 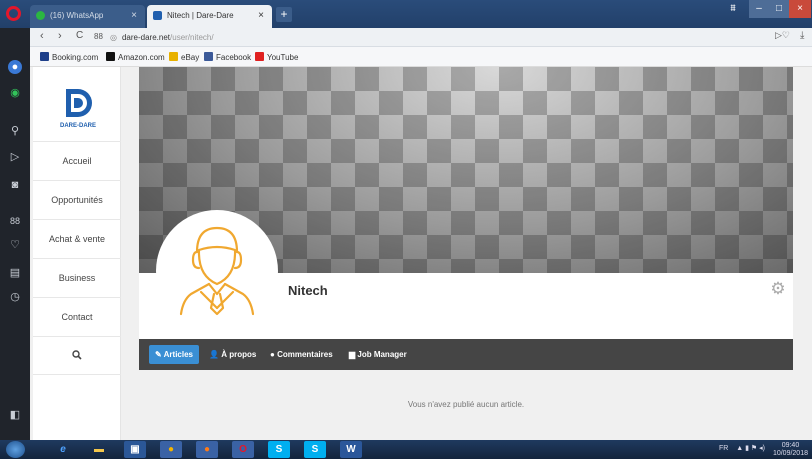 I want to click on bookmark-amazon: Amazon.com, so click(x=135, y=57).